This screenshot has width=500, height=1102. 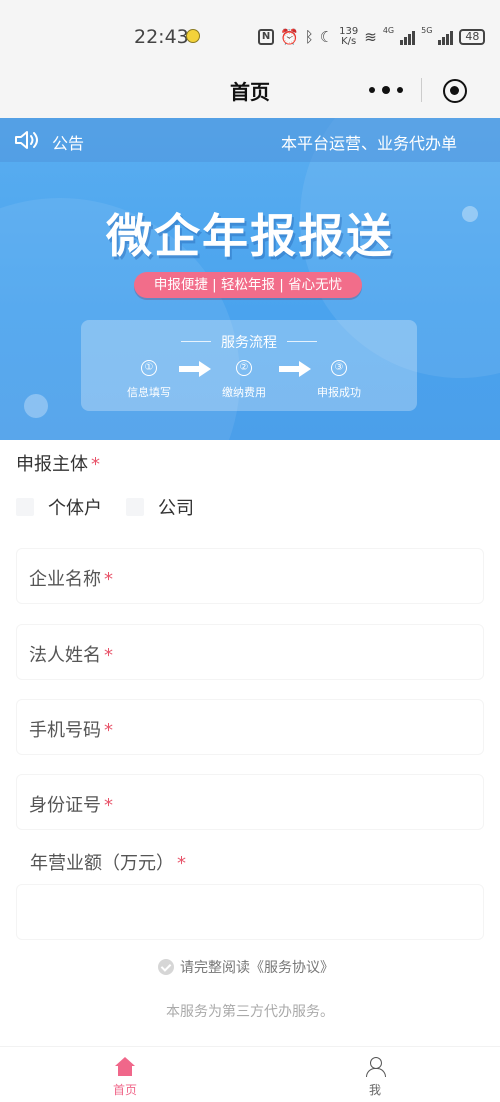 I want to click on banner-title: 微企年报报送, so click(x=250, y=236).